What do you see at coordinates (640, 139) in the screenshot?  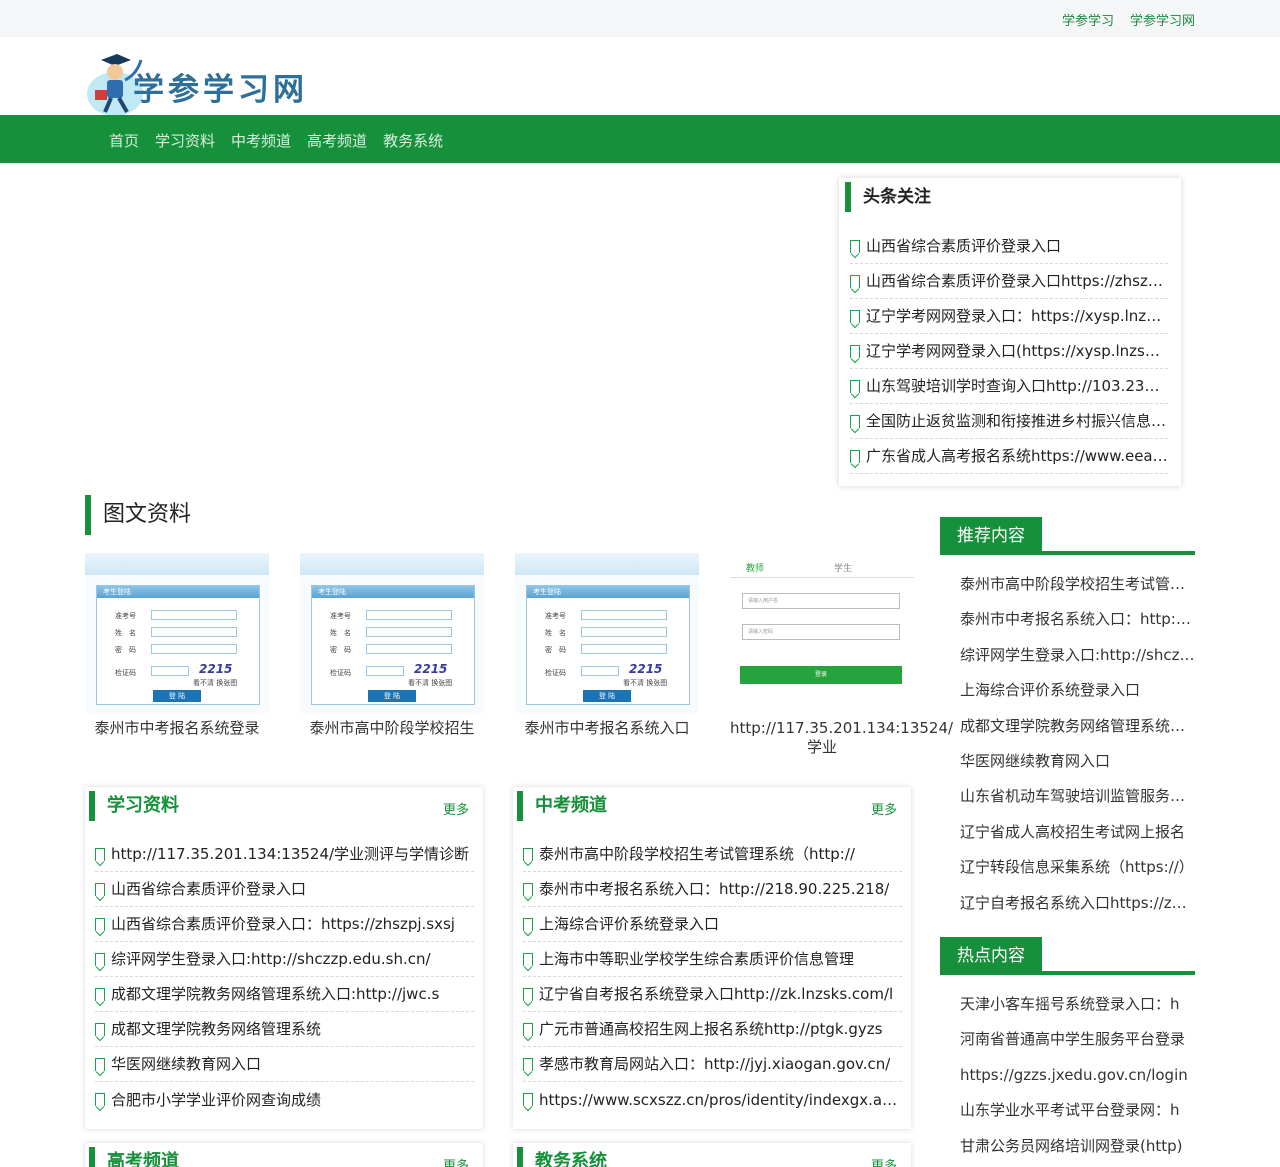 I see `main-nav: 首页 学习资料 中考频道 高考频道 教务系统` at bounding box center [640, 139].